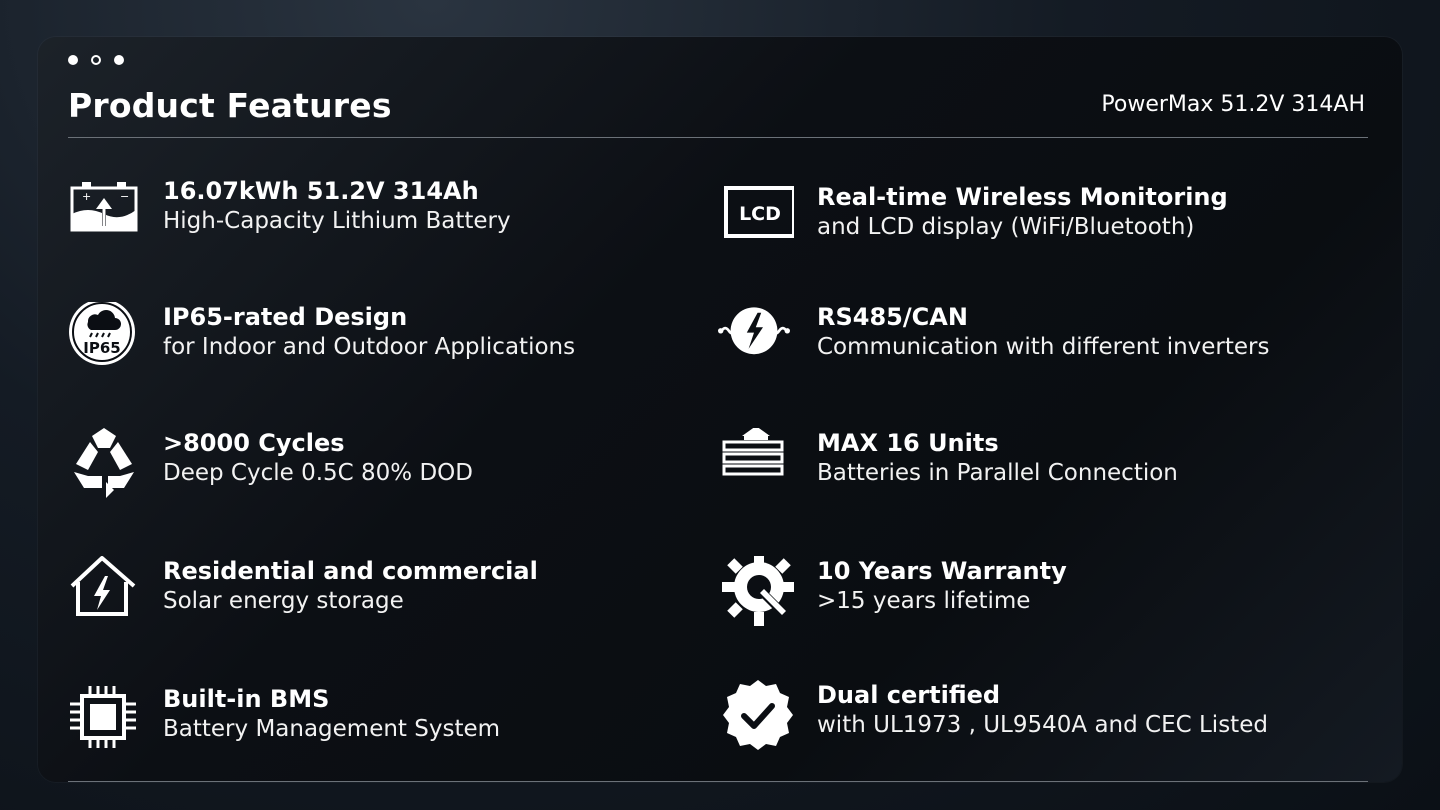  I want to click on recycle-icon, so click(104, 464).